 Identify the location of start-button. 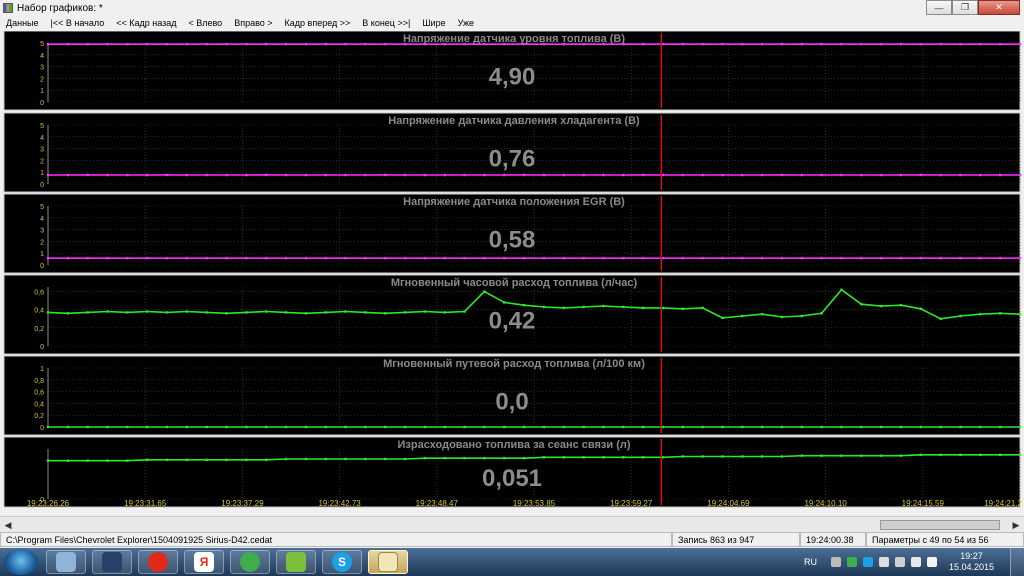
(21, 562).